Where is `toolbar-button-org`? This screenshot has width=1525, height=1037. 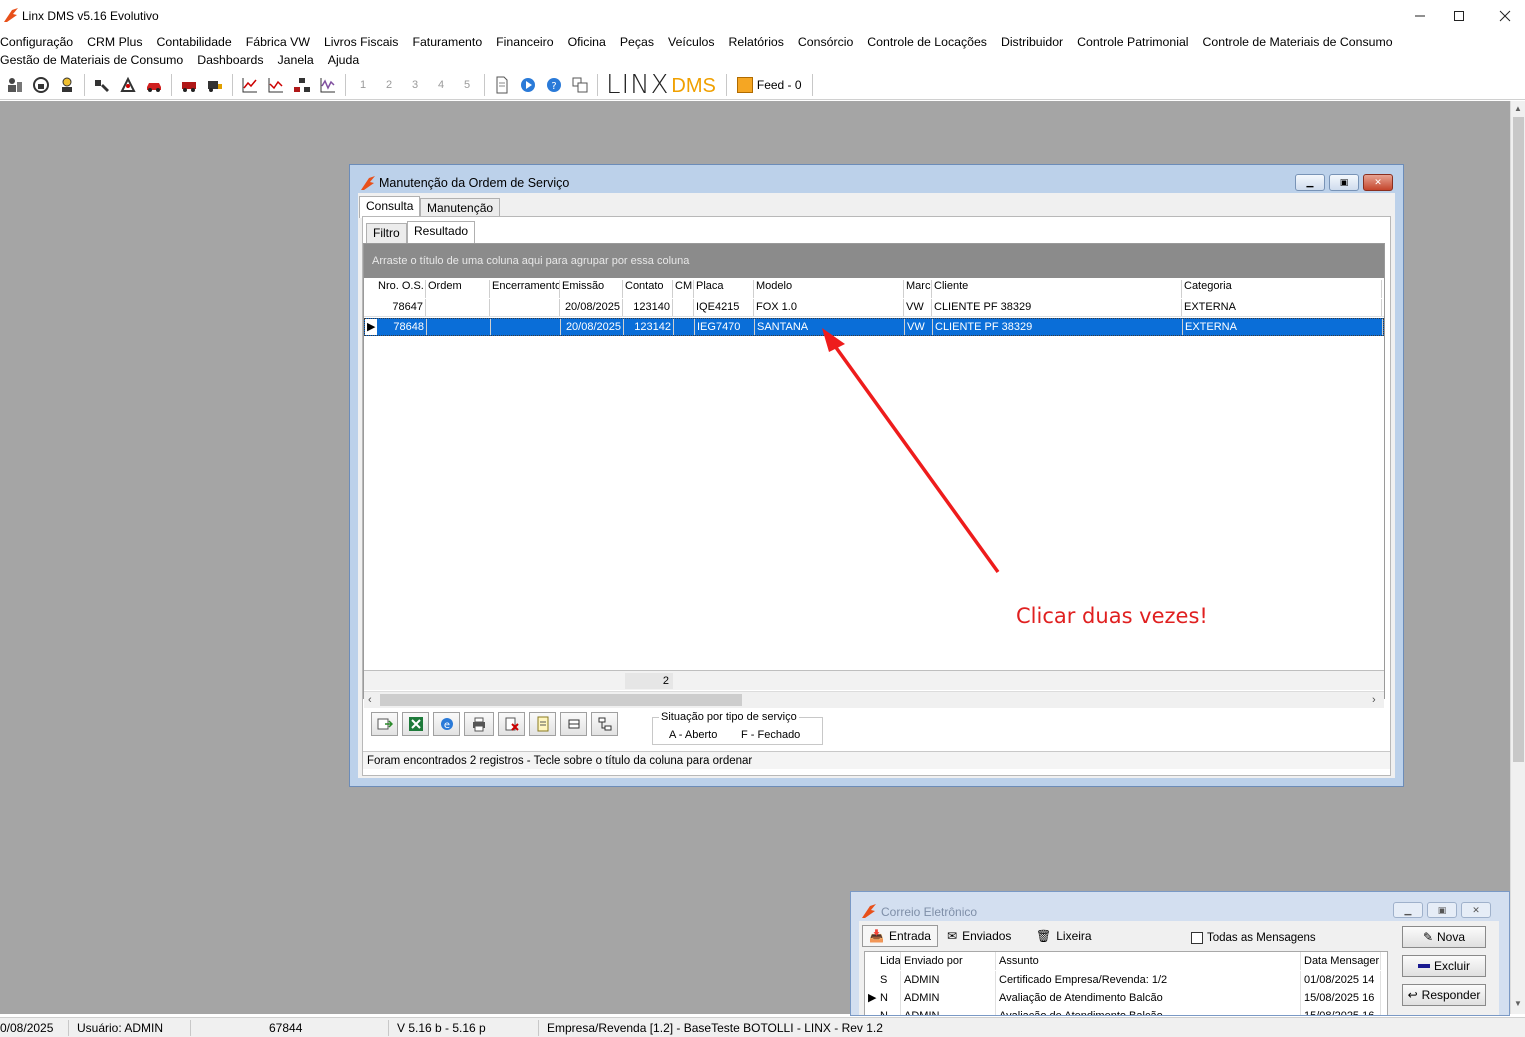 toolbar-button-org is located at coordinates (302, 85).